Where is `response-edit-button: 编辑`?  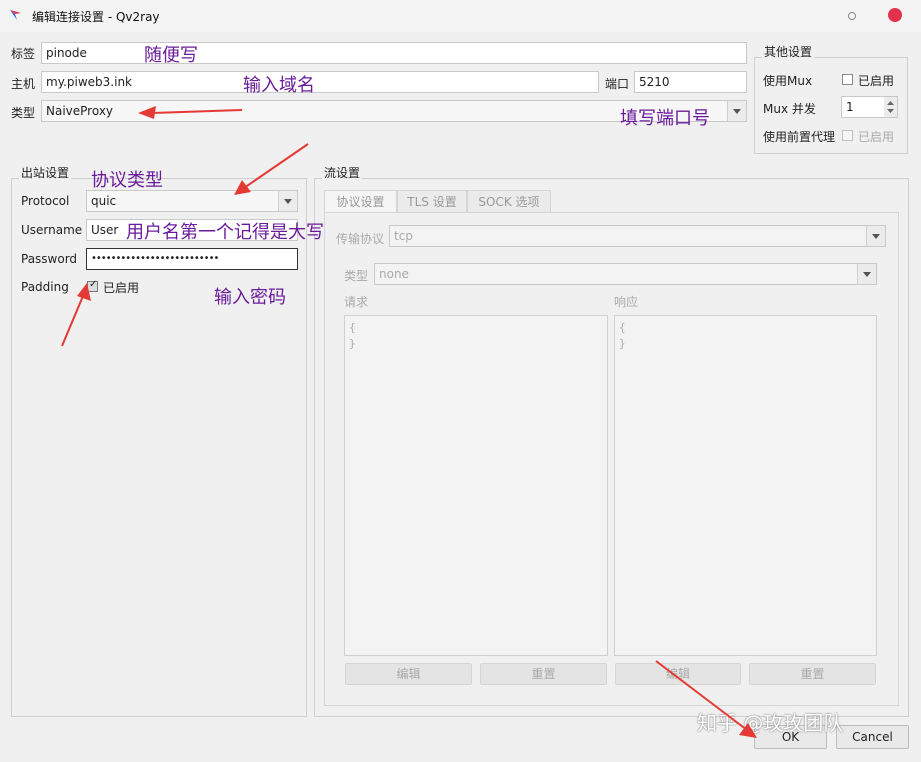
response-edit-button: 编辑 is located at coordinates (678, 674).